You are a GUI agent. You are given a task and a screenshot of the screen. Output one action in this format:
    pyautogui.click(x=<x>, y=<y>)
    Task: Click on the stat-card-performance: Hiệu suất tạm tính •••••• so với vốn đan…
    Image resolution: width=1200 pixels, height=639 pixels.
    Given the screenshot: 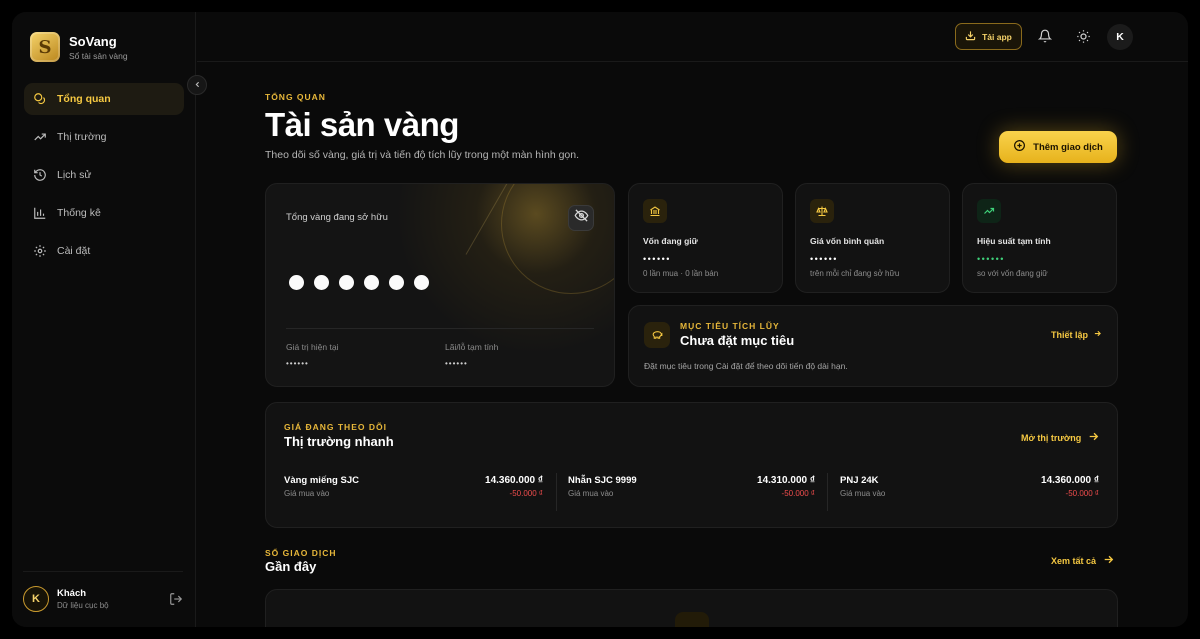 What is the action you would take?
    pyautogui.click(x=1039, y=238)
    